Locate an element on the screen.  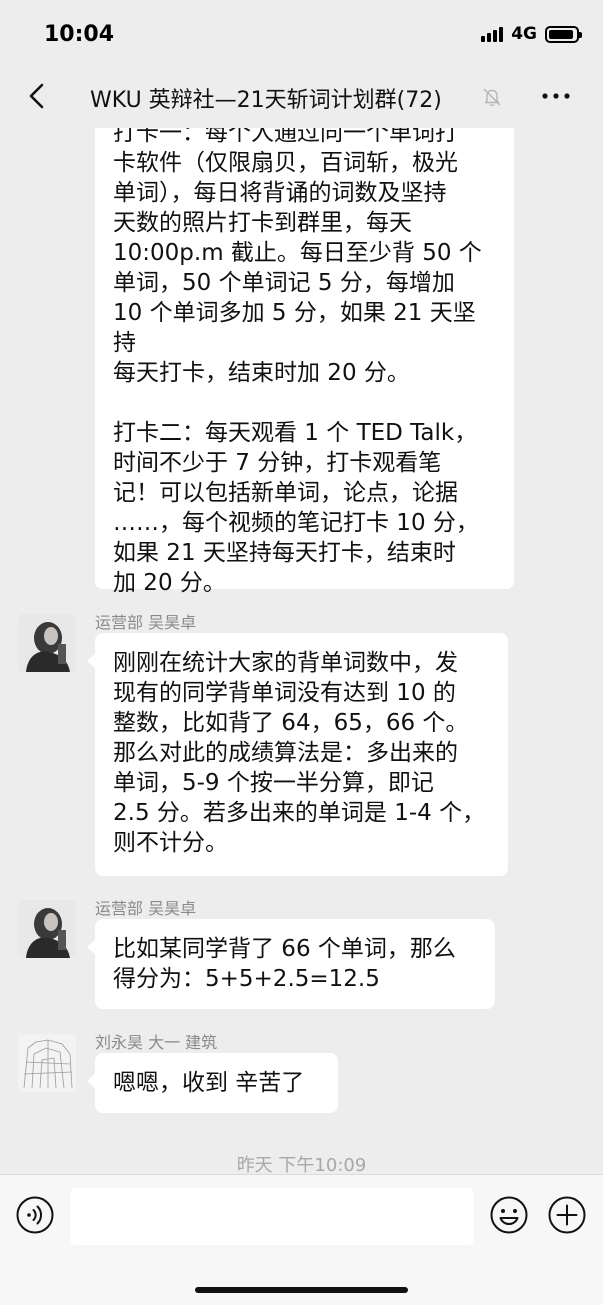
back-button is located at coordinates (38, 96).